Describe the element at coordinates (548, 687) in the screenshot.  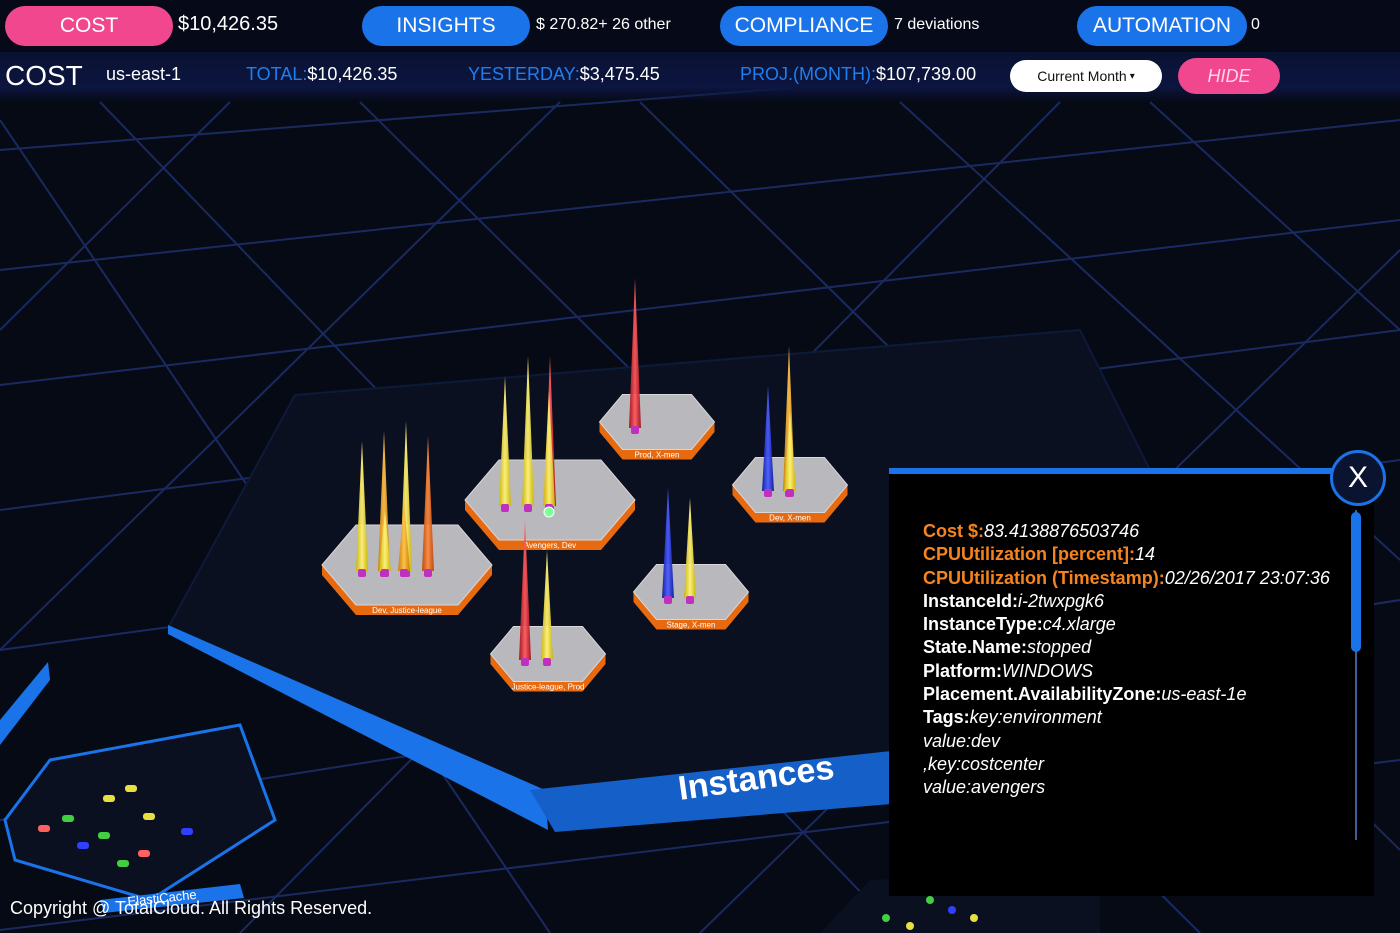
I see `hex-label: Justice-league, Prod` at that location.